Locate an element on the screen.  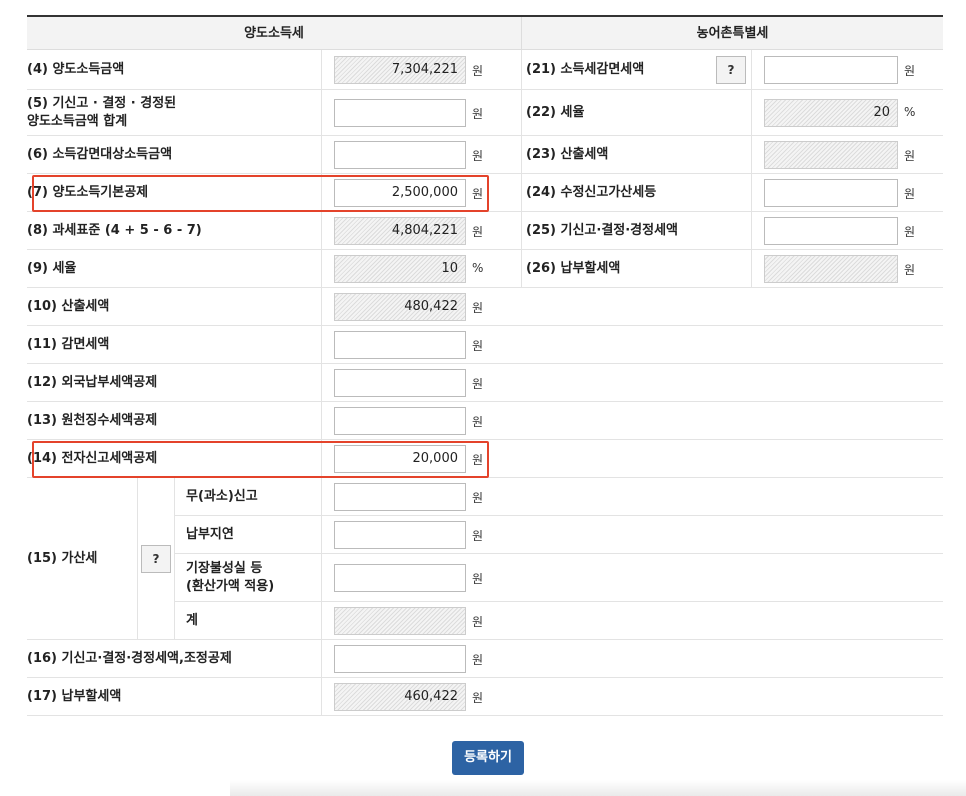
row-label-cell: (16) 기신고·결정·경정세액,조정공제 is located at coordinates (174, 658).